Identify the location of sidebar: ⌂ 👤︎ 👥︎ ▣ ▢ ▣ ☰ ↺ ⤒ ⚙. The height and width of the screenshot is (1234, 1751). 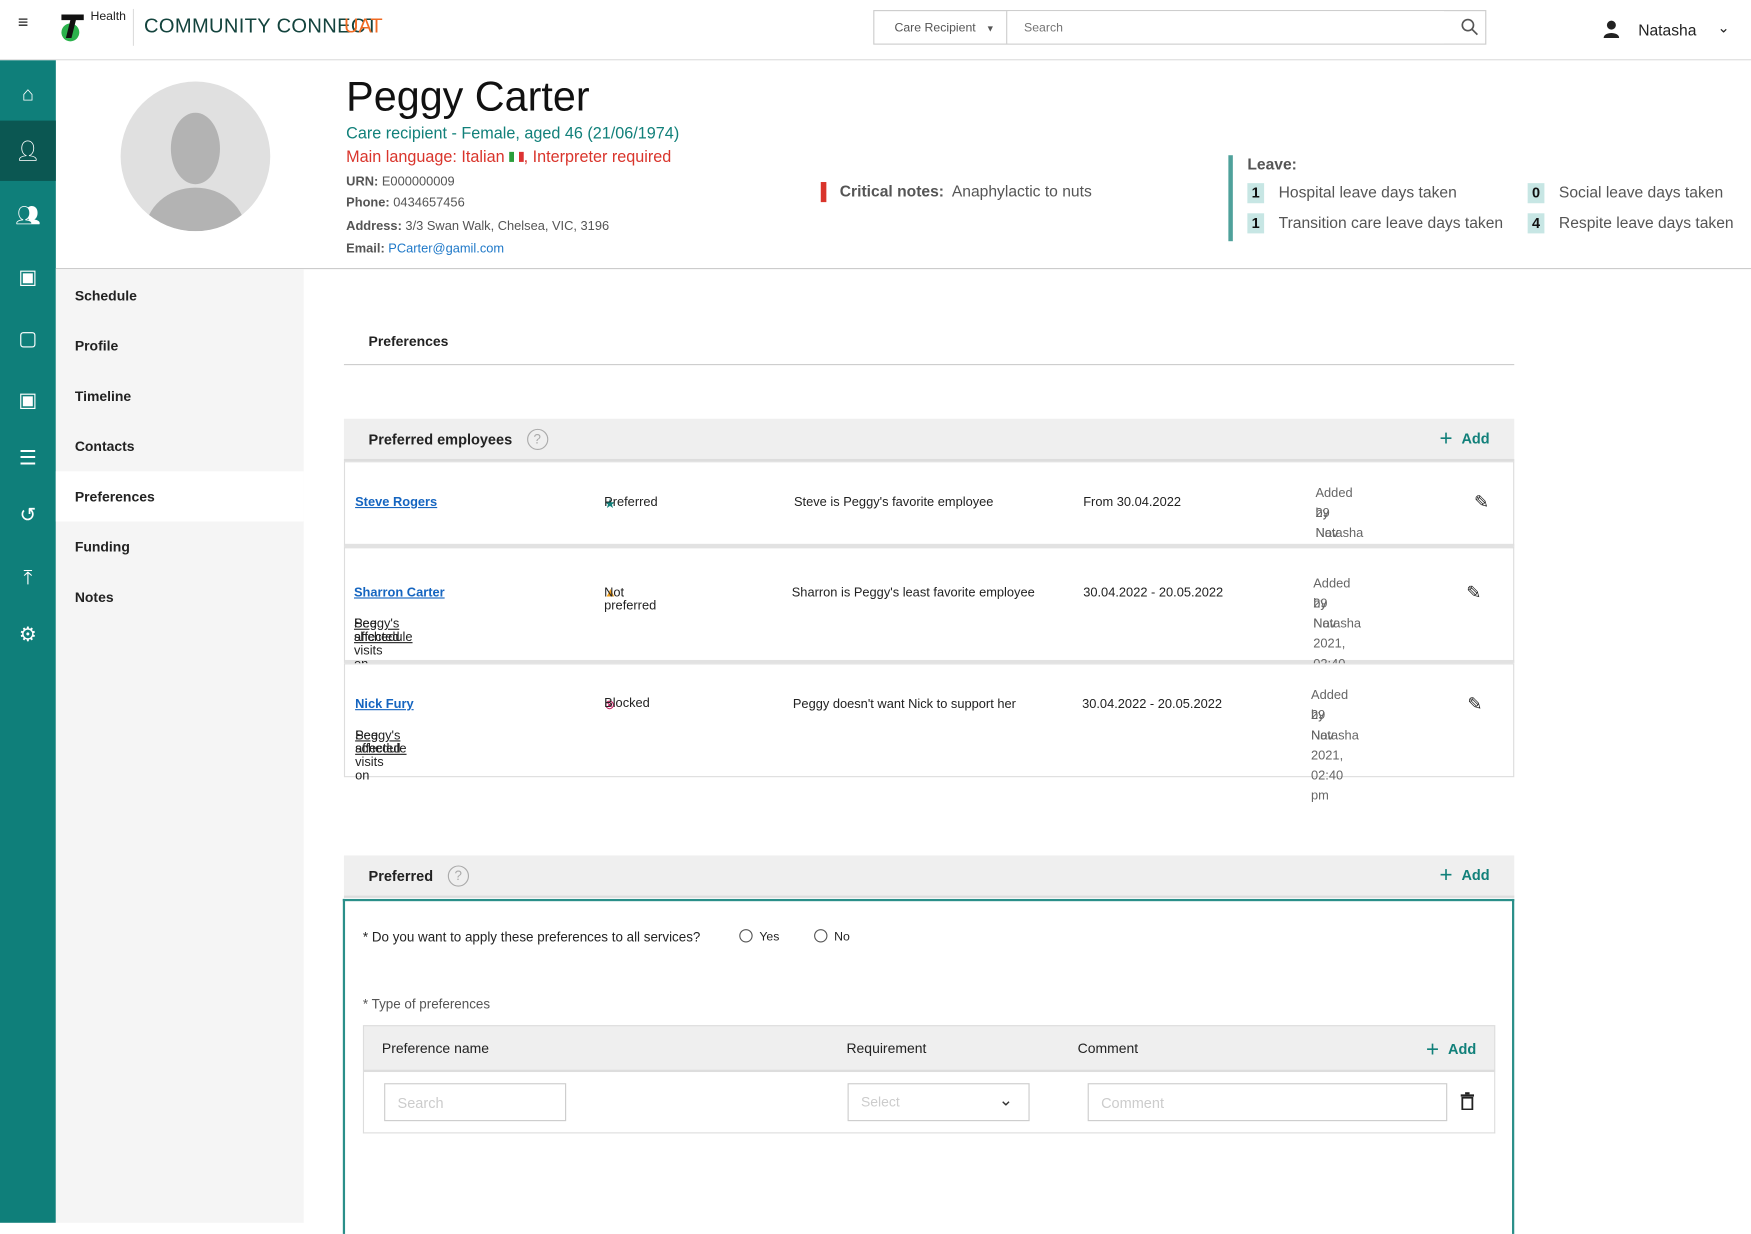
(28, 641).